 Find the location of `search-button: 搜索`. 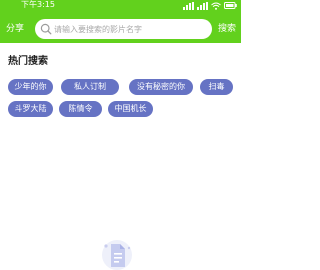

search-button: 搜索 is located at coordinates (227, 29).